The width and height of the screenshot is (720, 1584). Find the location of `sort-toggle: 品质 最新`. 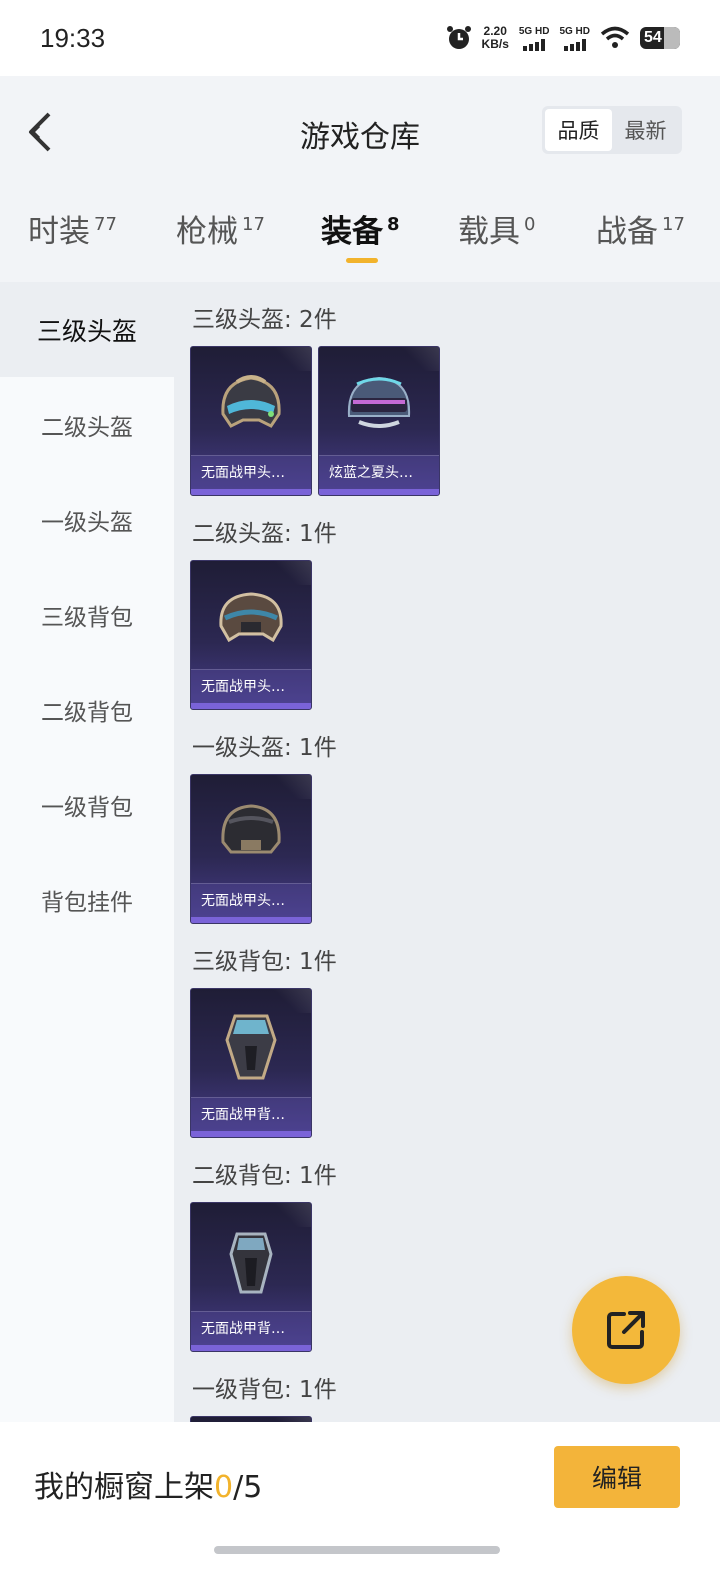

sort-toggle: 品质 最新 is located at coordinates (612, 130).